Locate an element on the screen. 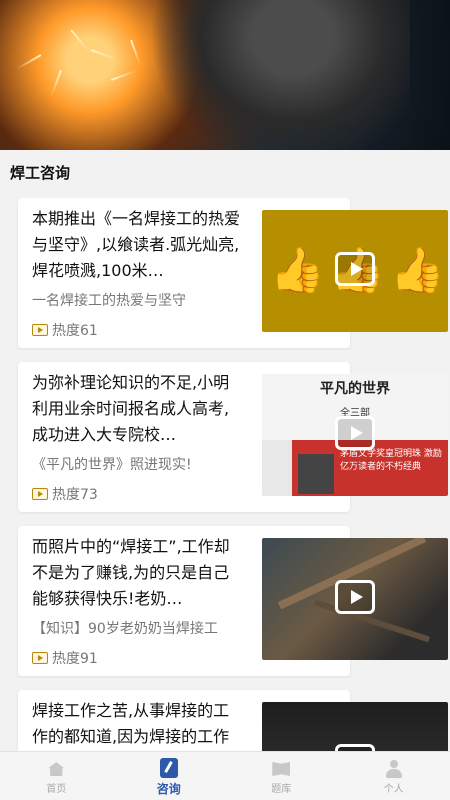  tab-question-bank: 题库 is located at coordinates (281, 776).